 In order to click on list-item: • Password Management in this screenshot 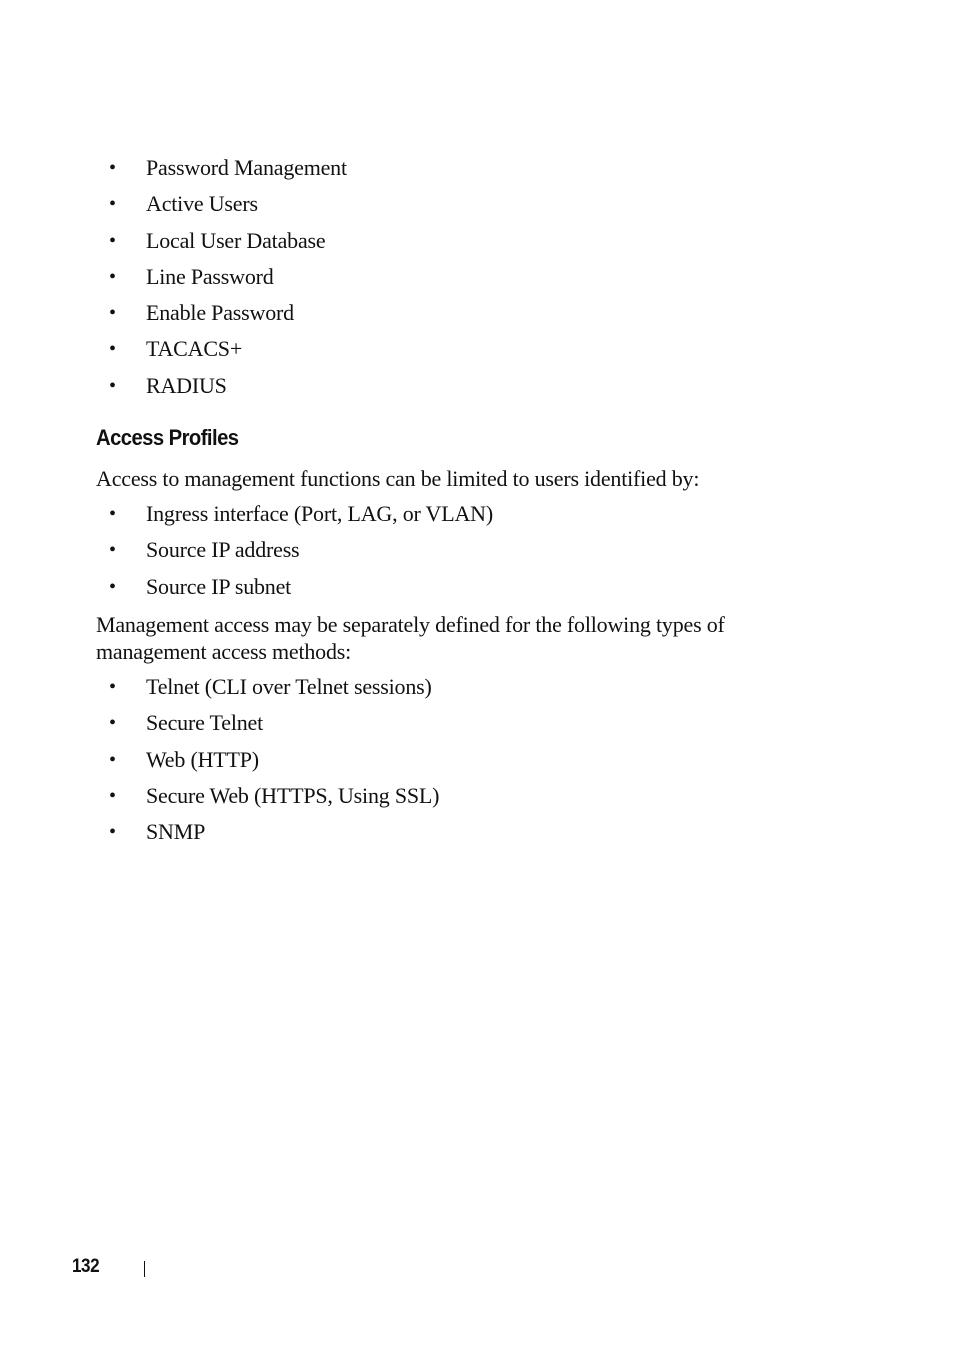, I will do `click(221, 168)`.